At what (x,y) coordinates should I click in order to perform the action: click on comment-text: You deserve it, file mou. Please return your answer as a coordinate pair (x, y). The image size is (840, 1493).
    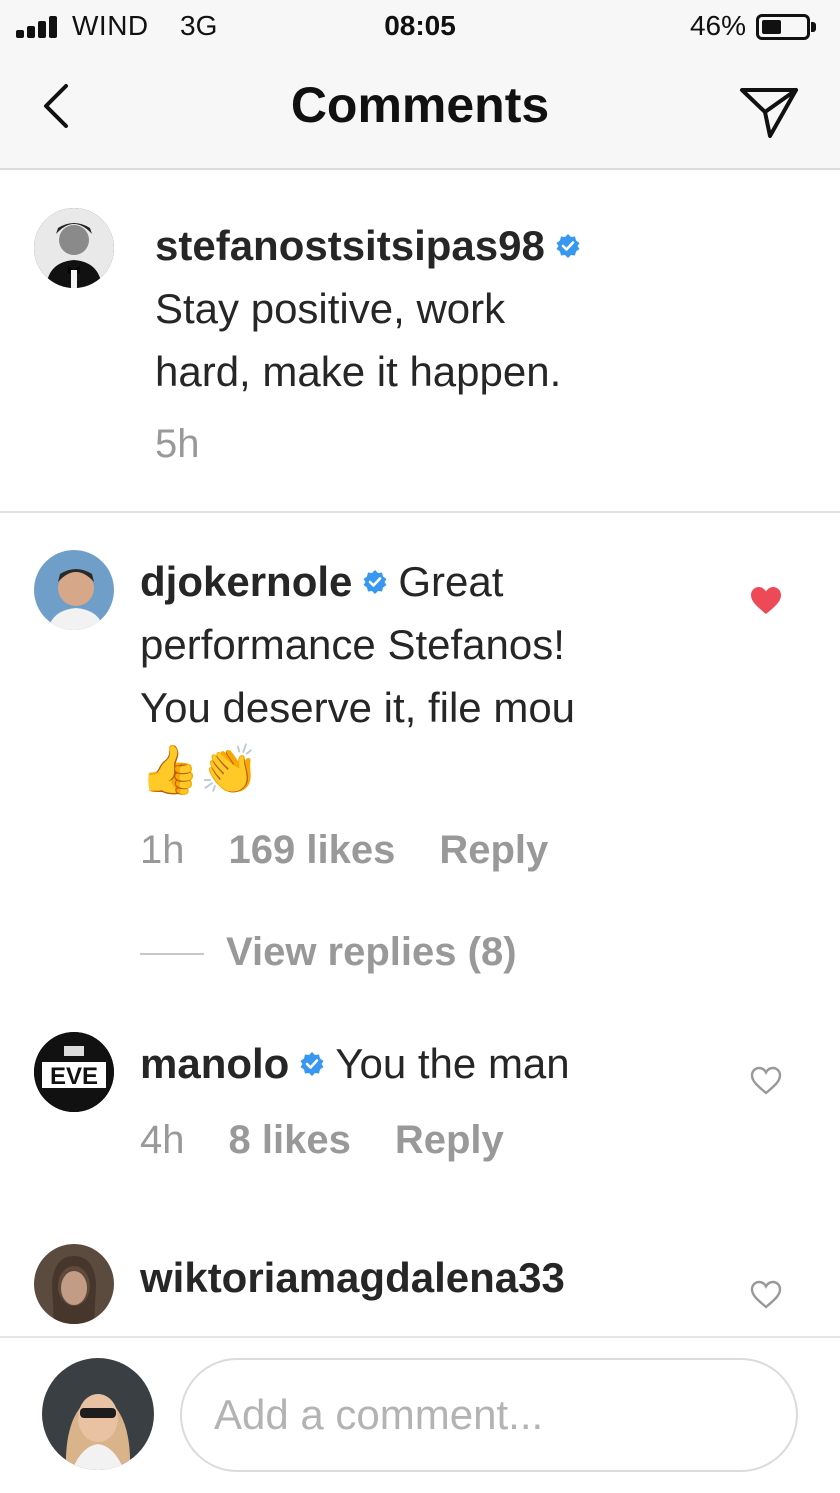
    Looking at the image, I should click on (358, 707).